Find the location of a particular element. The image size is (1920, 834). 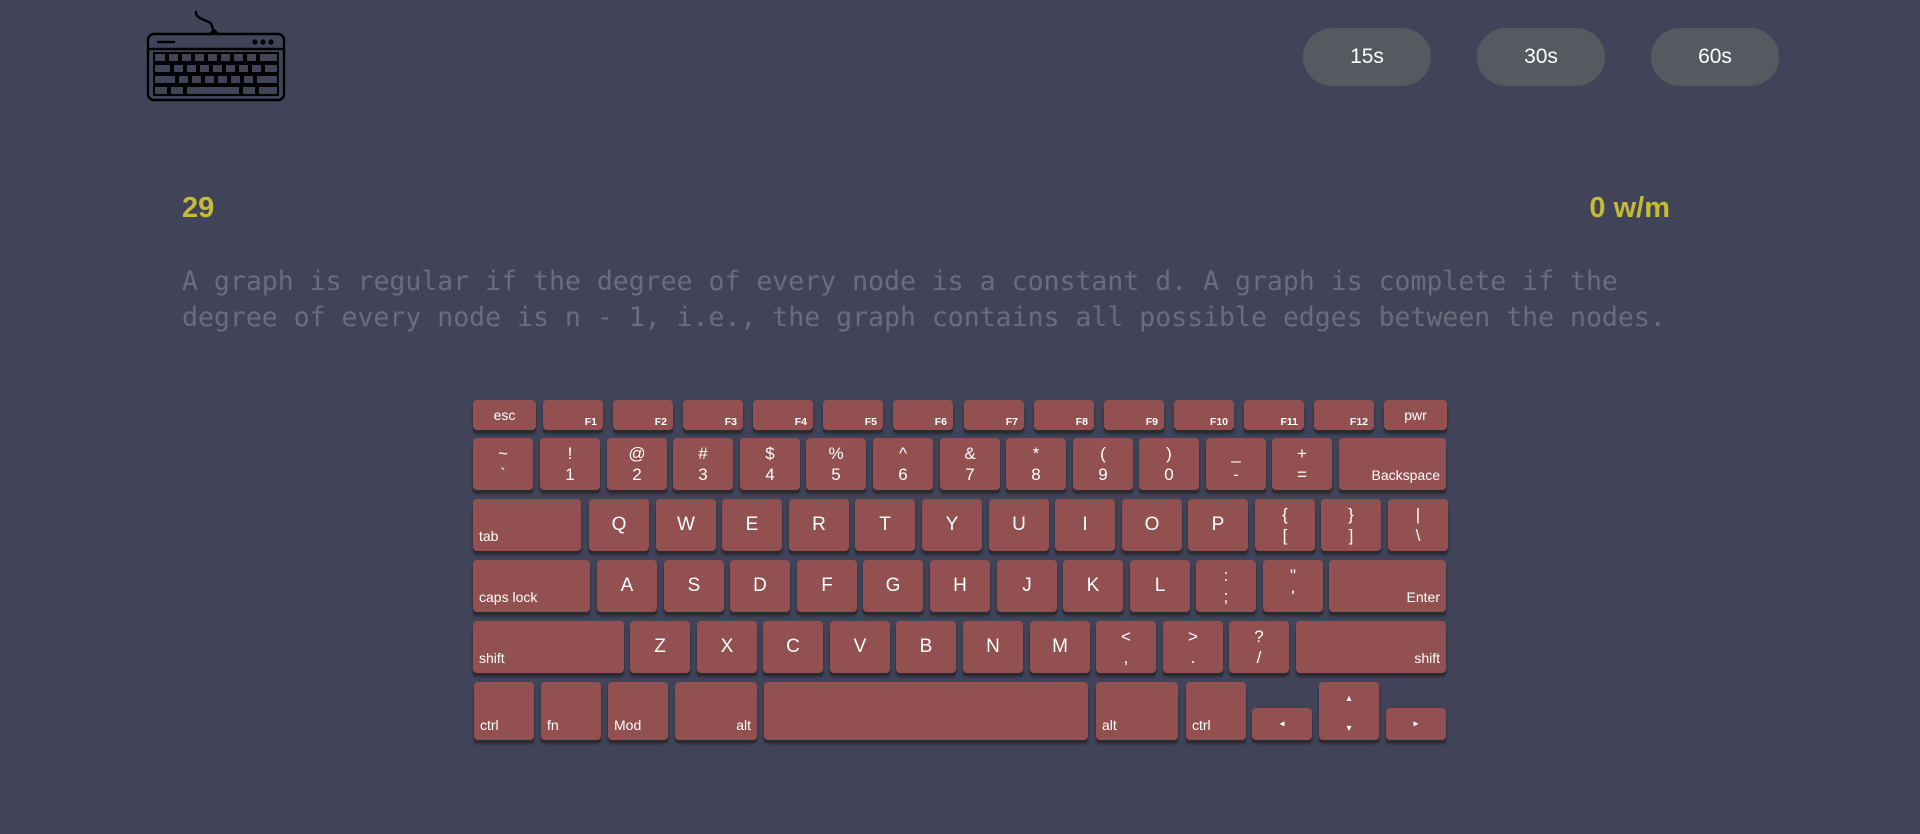

key-i: I is located at coordinates (1085, 525).